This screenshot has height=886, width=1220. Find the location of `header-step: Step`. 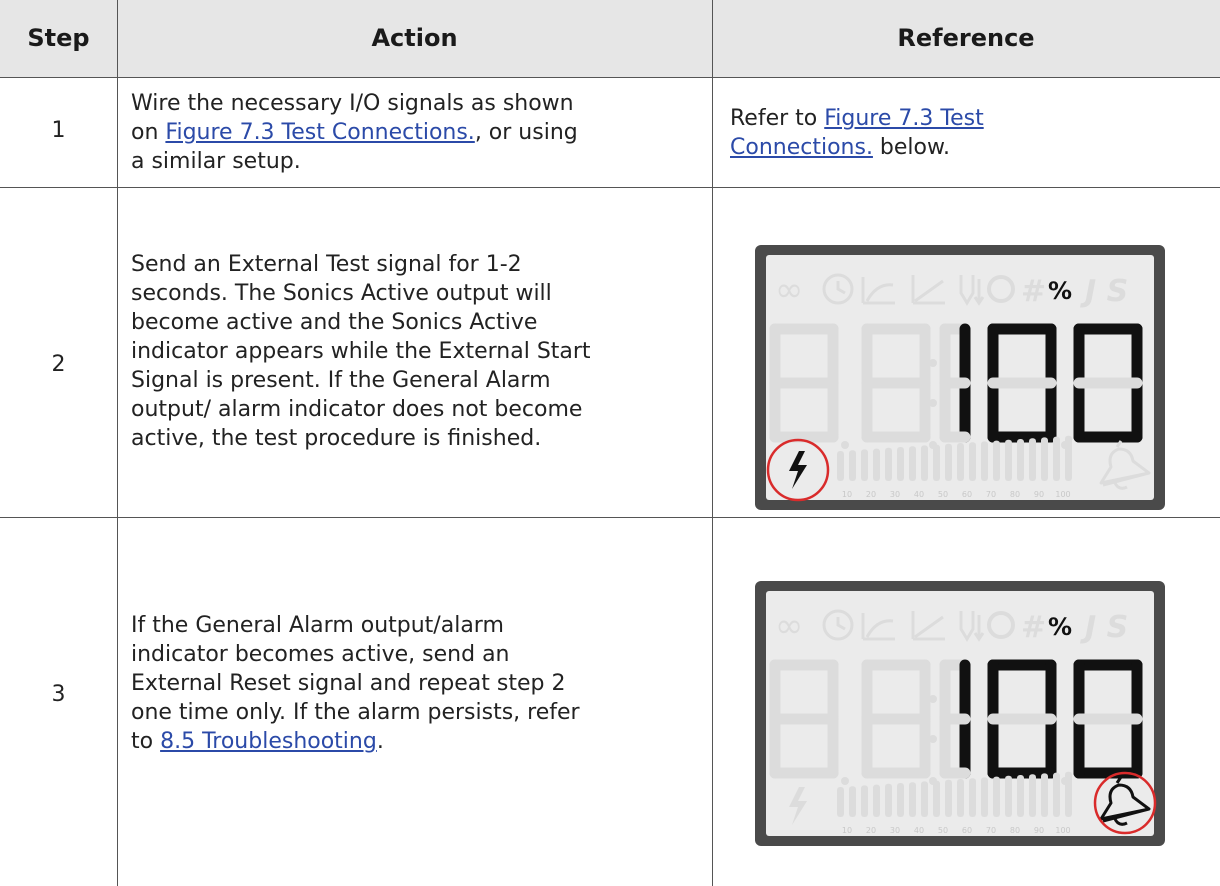

header-step: Step is located at coordinates (58, 38).